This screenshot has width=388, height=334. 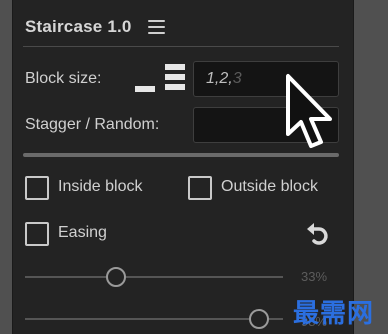 What do you see at coordinates (154, 277) in the screenshot?
I see `slider-1-track` at bounding box center [154, 277].